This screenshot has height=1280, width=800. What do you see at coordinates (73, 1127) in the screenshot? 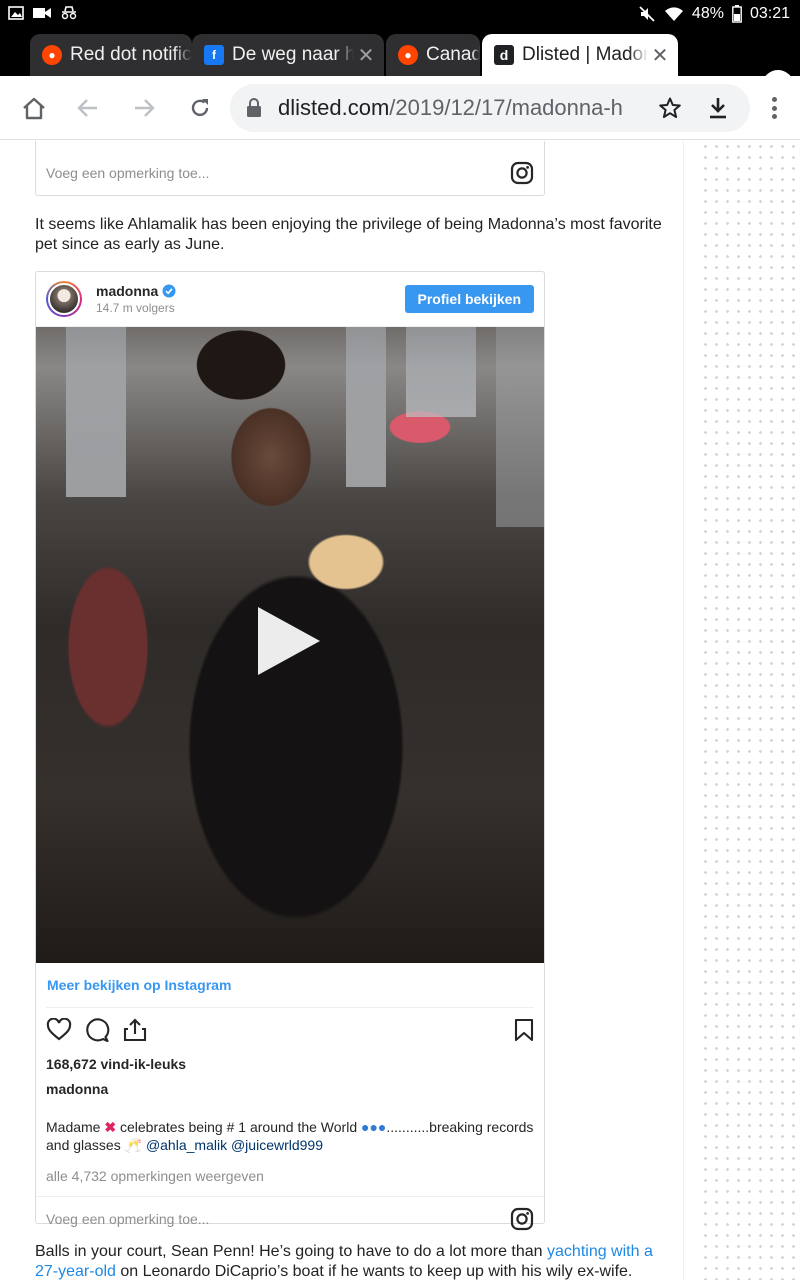
I see `caption-text: Madame` at bounding box center [73, 1127].